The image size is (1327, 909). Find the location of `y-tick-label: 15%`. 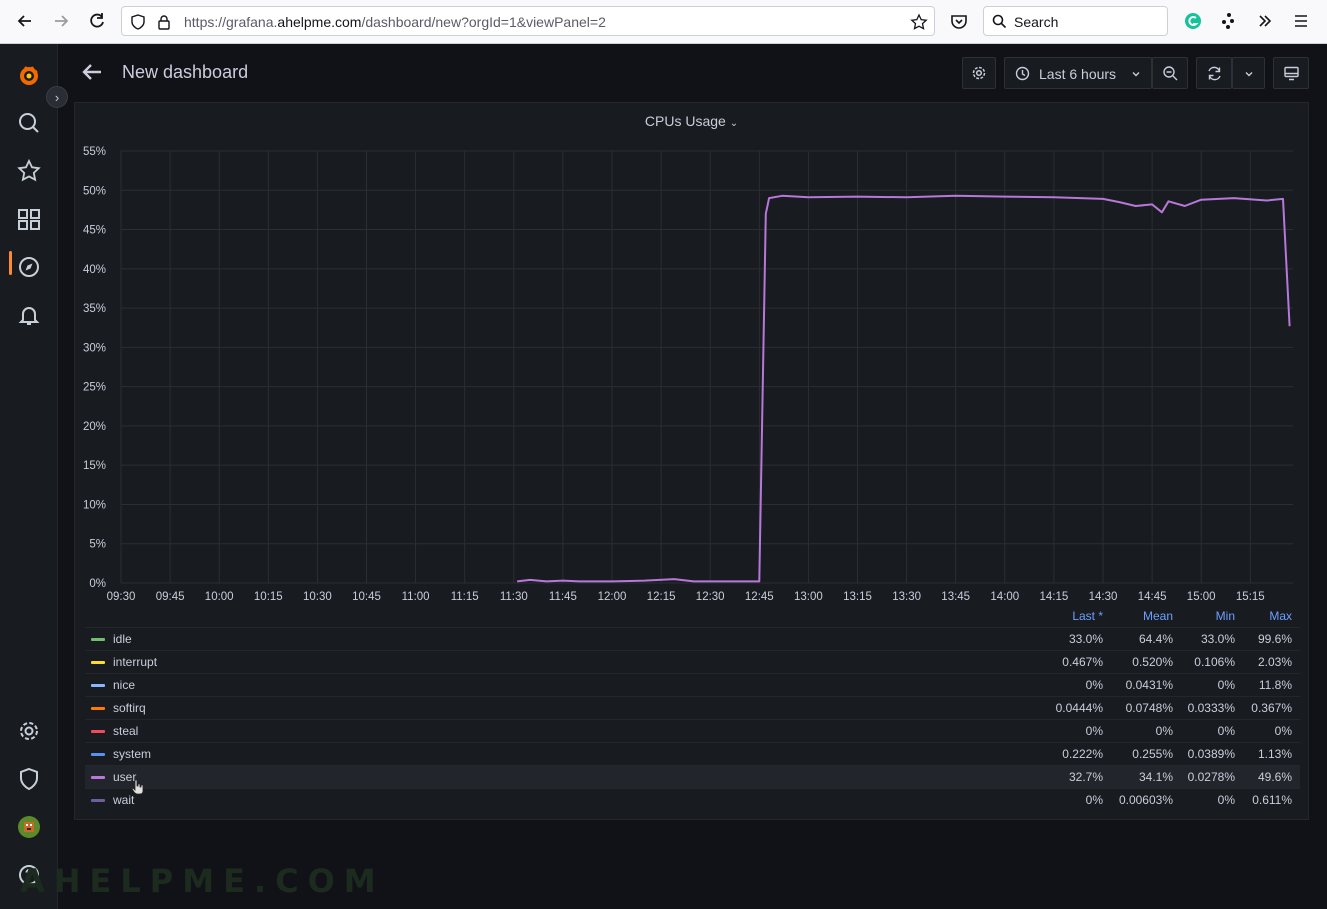

y-tick-label: 15% is located at coordinates (94, 466).